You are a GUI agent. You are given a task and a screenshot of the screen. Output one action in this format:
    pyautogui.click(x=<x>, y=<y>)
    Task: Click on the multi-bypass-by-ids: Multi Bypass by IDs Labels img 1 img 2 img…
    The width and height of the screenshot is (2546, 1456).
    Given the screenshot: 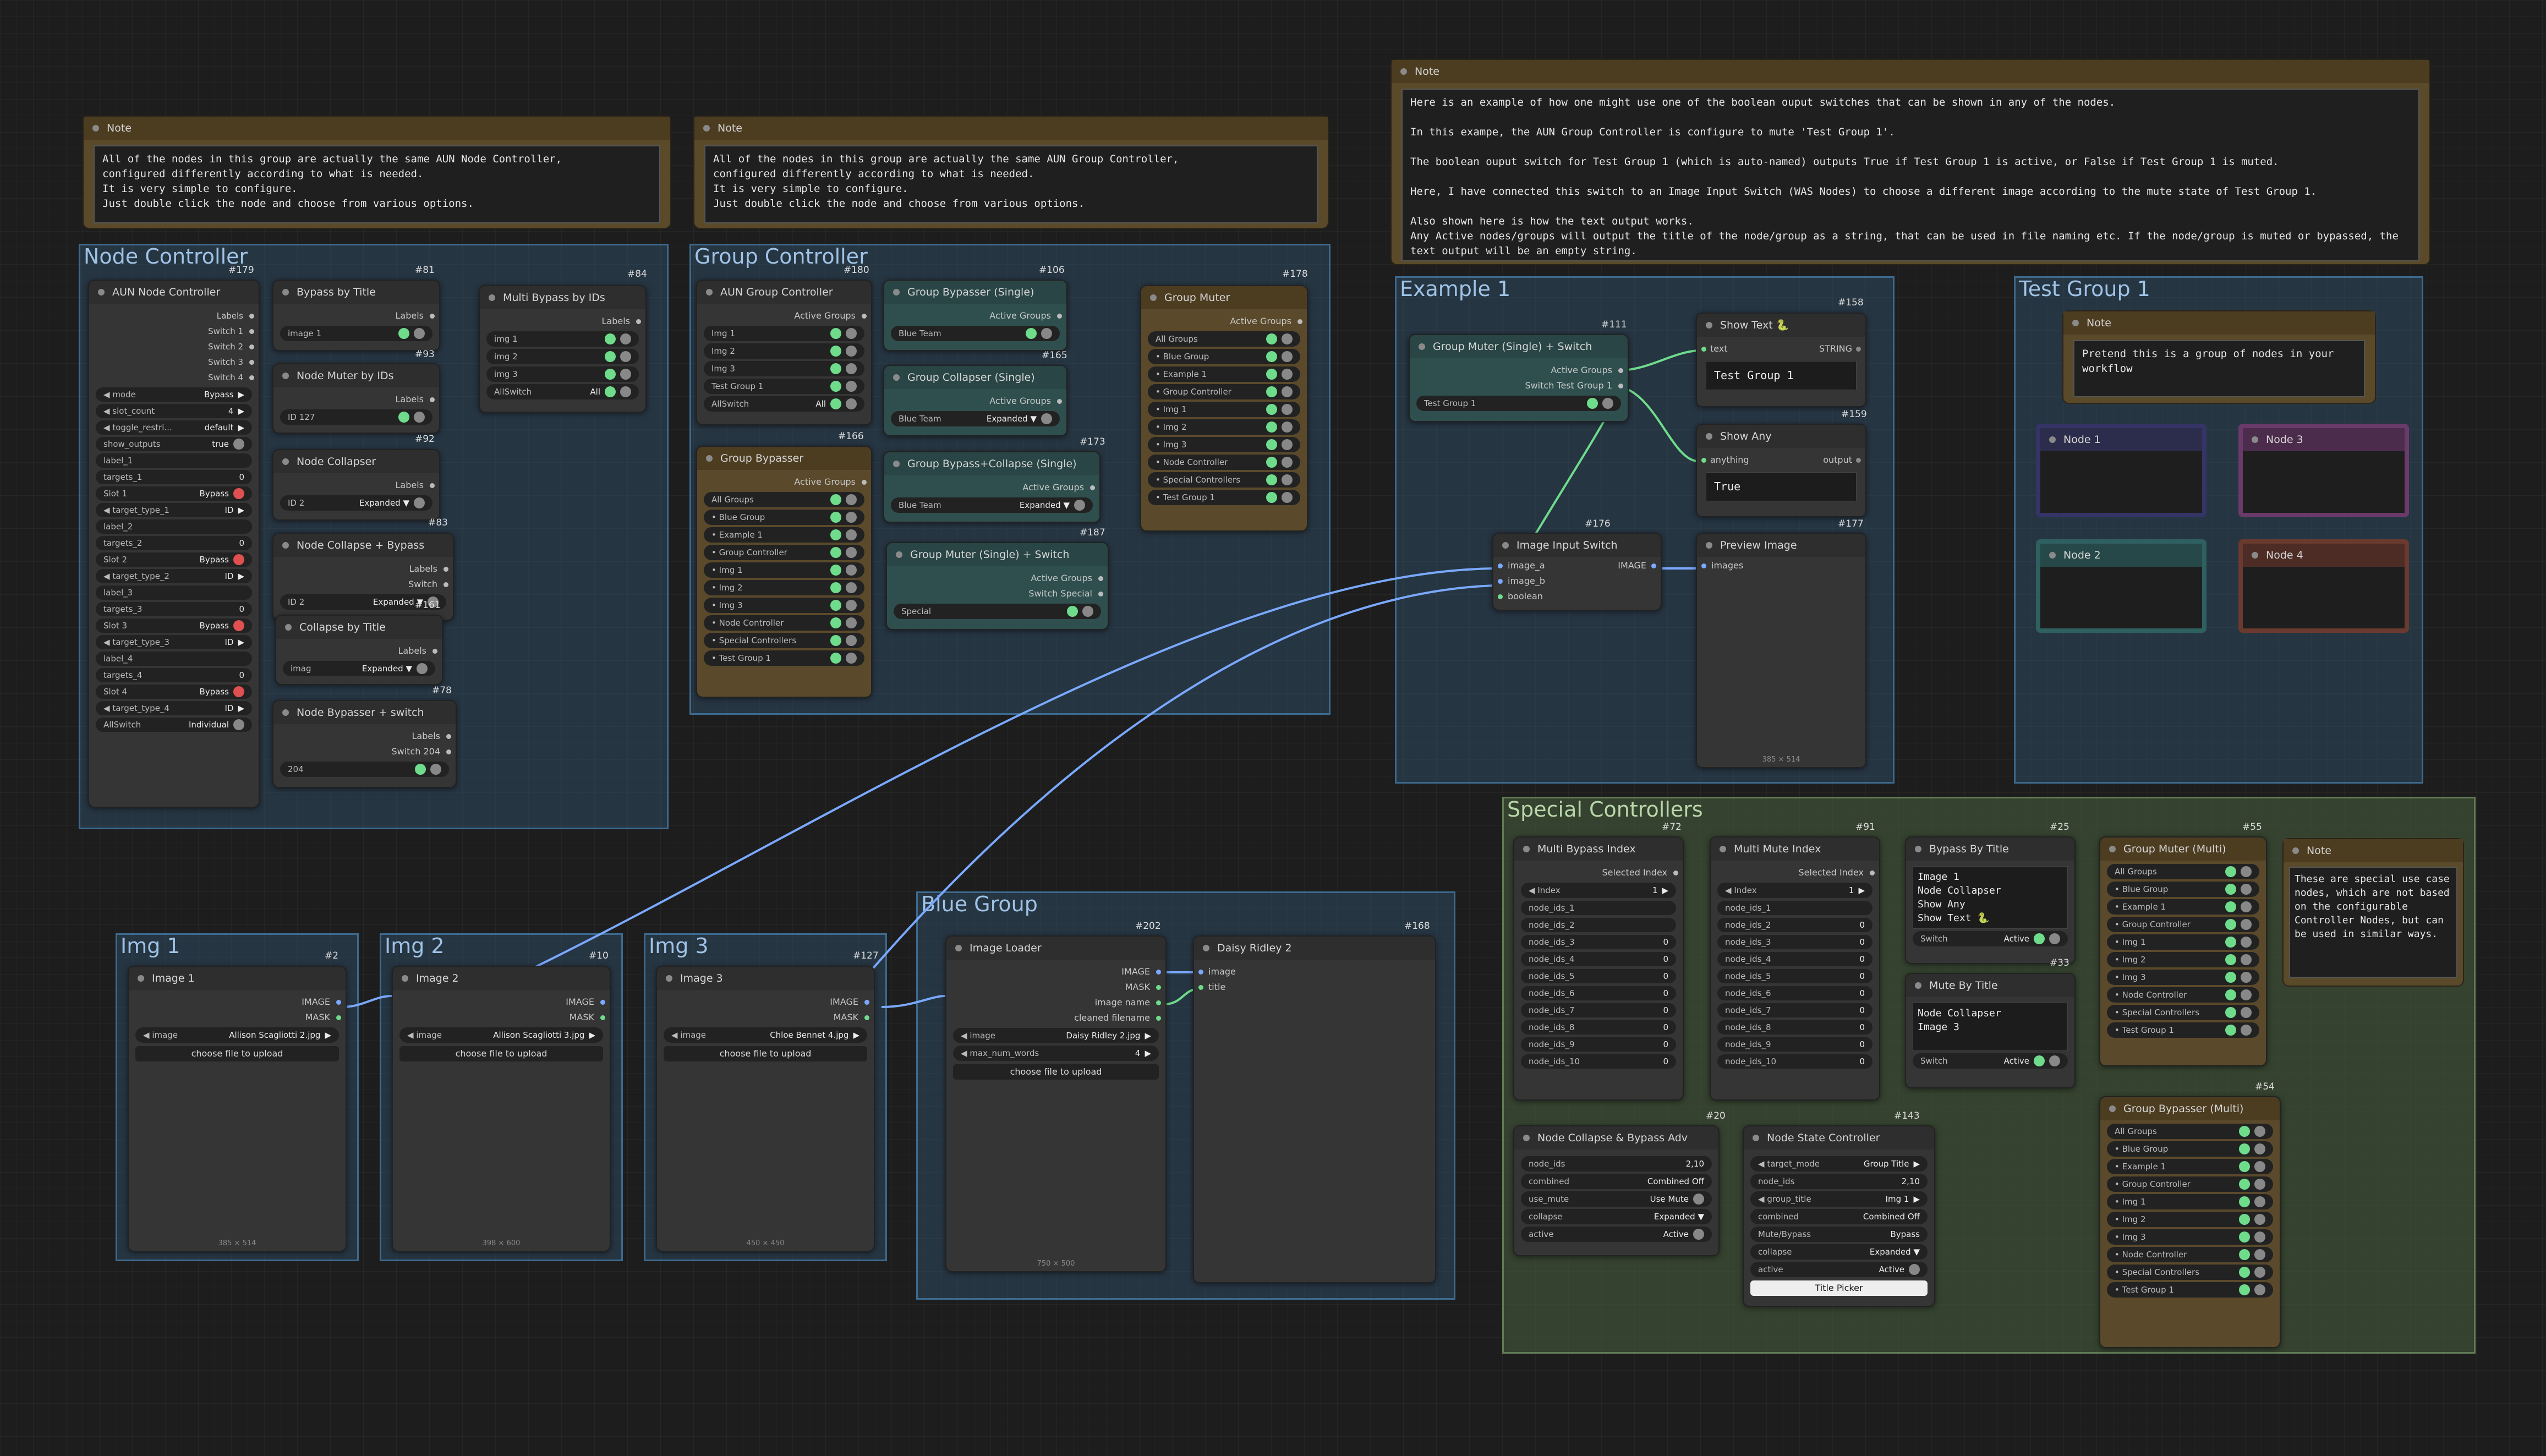 What is the action you would take?
    pyautogui.click(x=563, y=349)
    